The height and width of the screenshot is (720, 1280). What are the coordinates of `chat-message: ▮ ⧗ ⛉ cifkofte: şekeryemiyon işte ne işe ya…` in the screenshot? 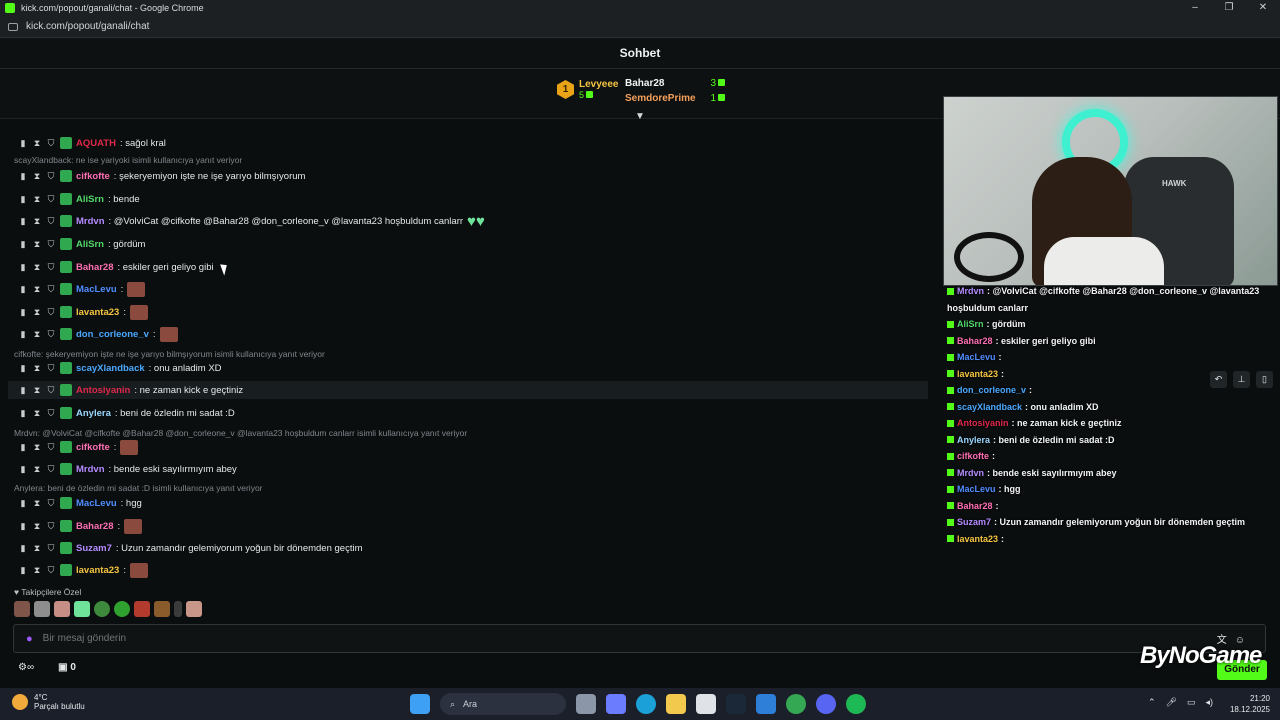 It's located at (161, 176).